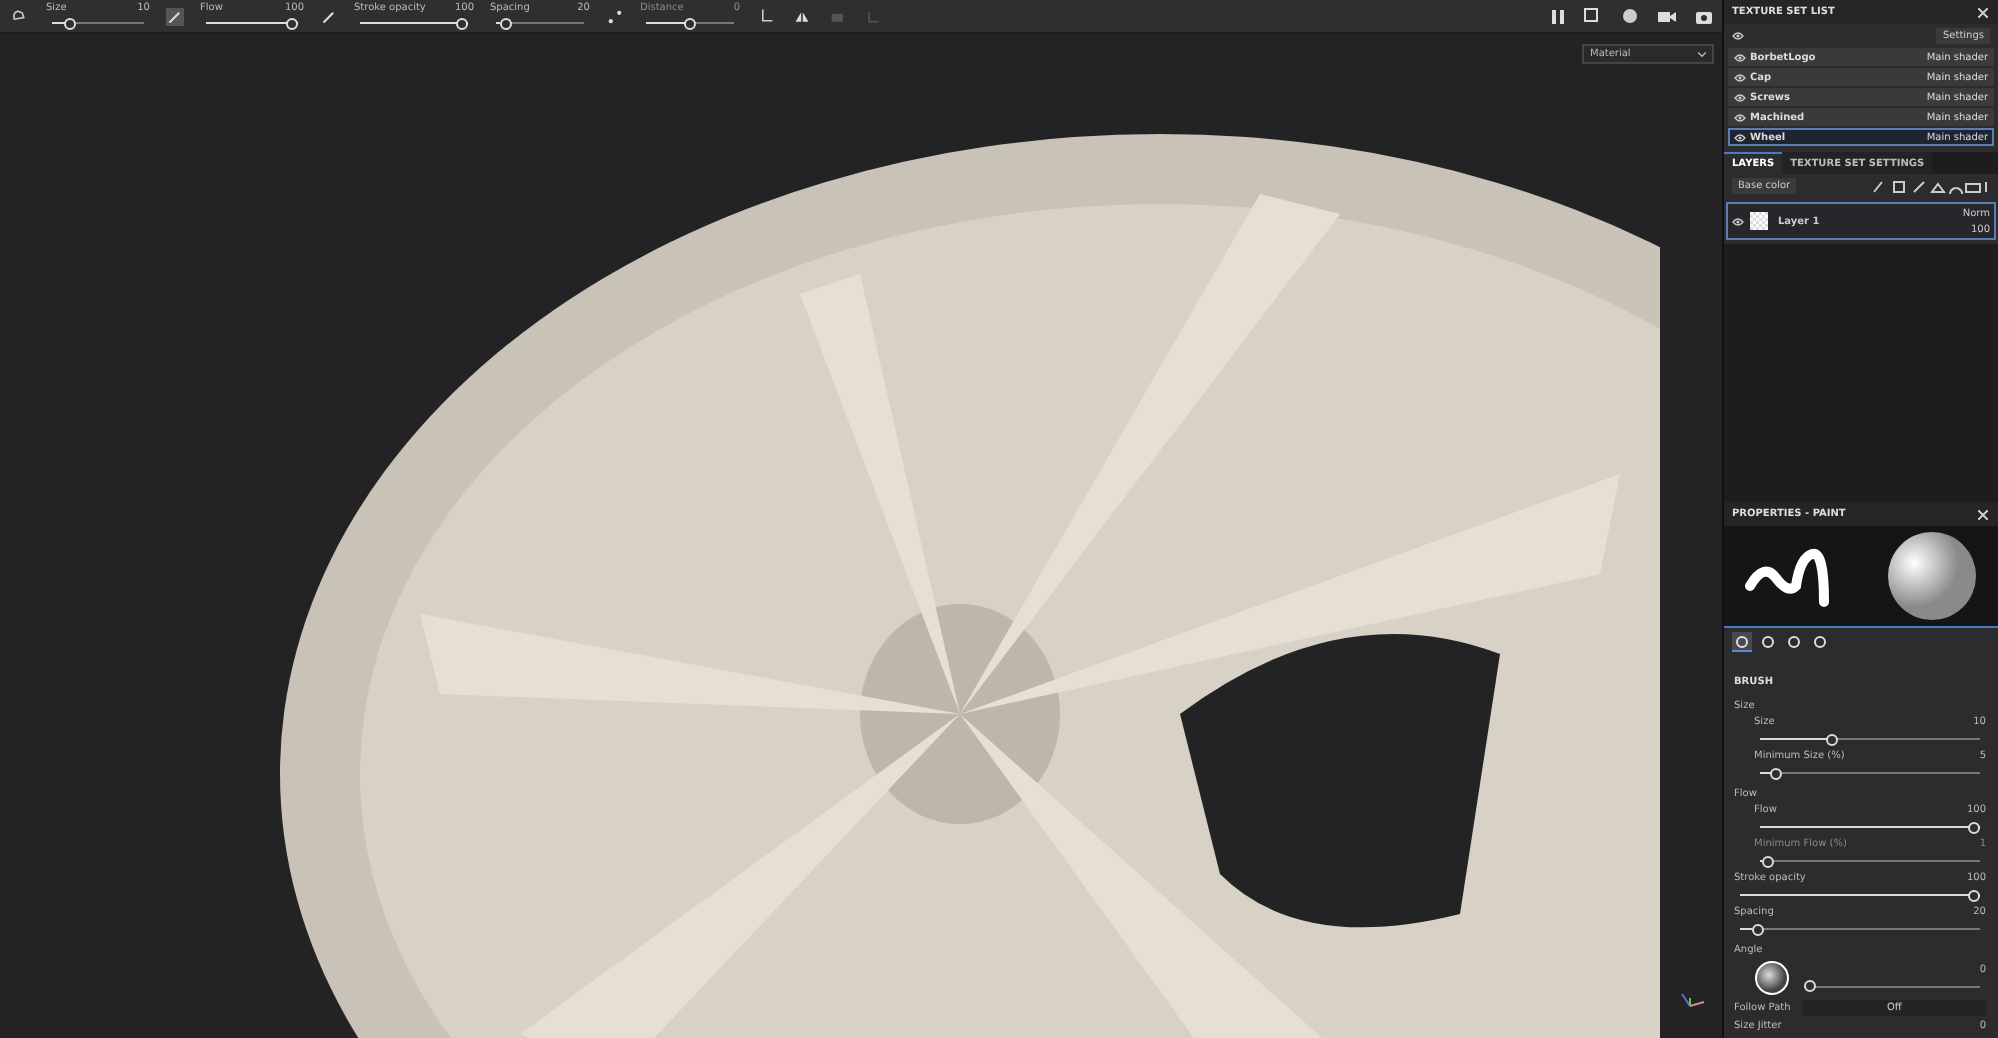 This screenshot has height=1038, width=1998. What do you see at coordinates (1593, 16) in the screenshot?
I see `frame-icon` at bounding box center [1593, 16].